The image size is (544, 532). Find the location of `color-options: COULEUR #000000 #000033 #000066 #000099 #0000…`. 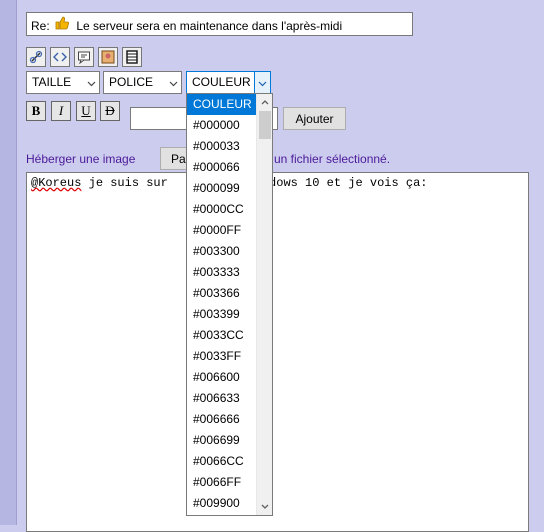

color-options: COULEUR #000000 #000033 #000066 #000099 #0000… is located at coordinates (222, 304).